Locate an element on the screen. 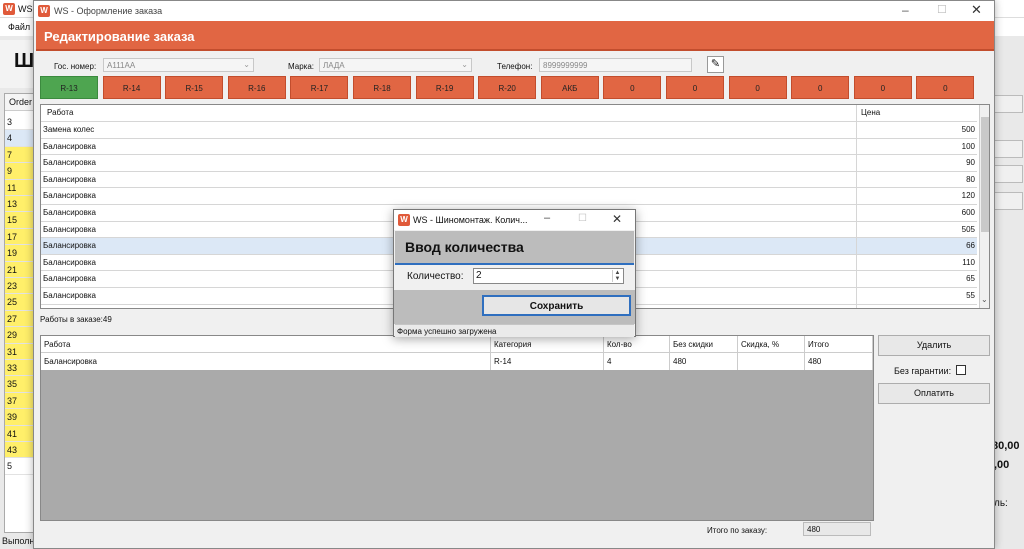  category-tab: R-18 is located at coordinates (382, 87).